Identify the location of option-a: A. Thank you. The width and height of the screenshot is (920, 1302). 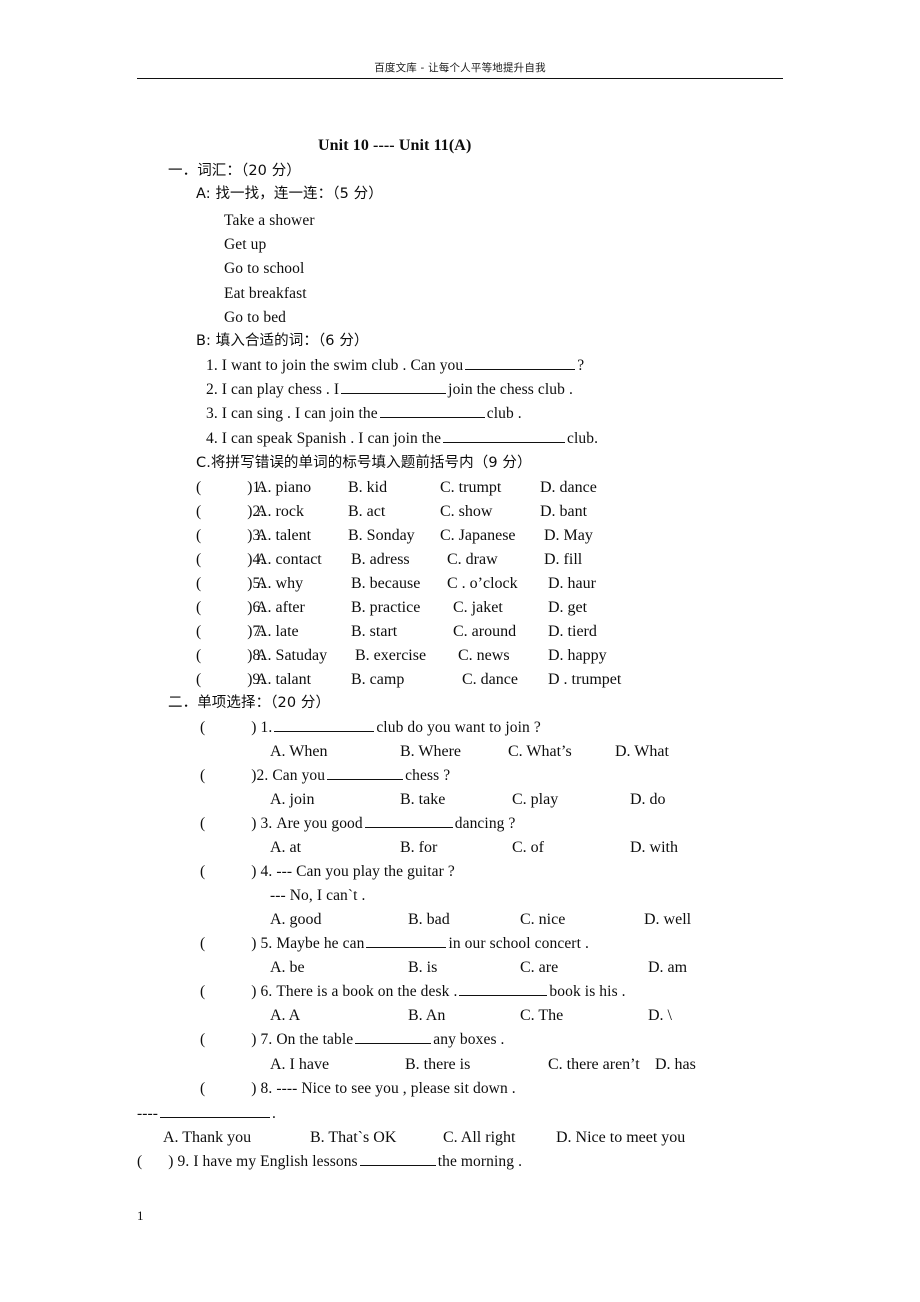
(207, 1138).